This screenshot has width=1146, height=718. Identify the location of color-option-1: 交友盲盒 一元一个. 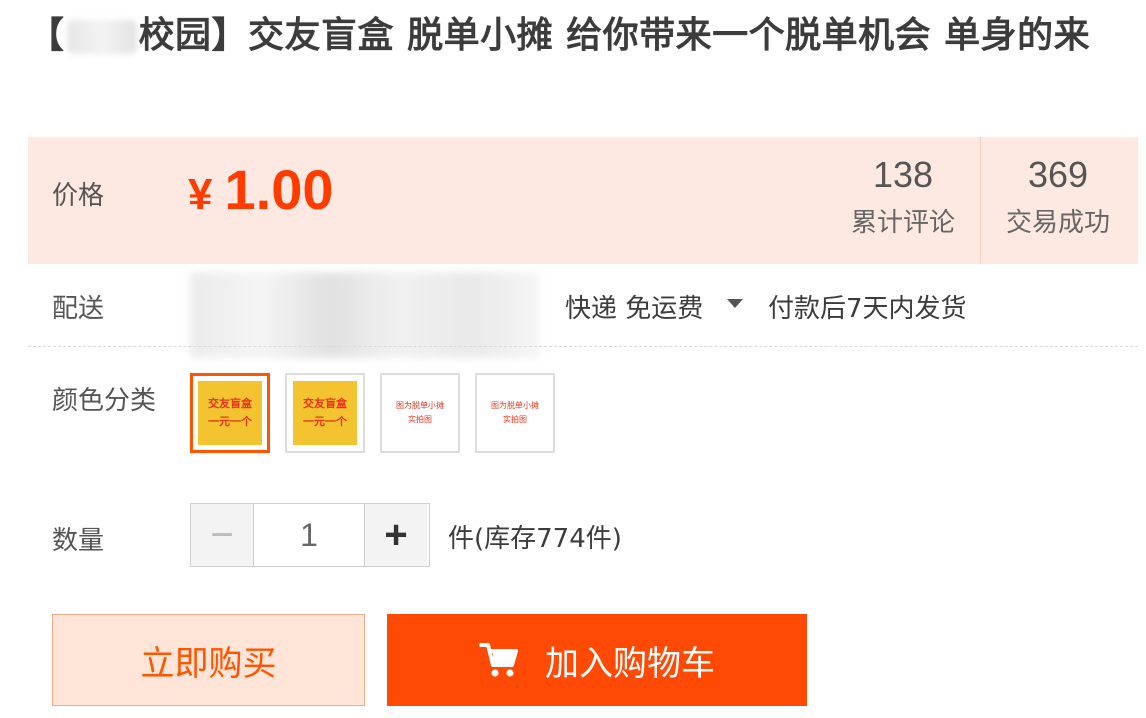
(230, 413).